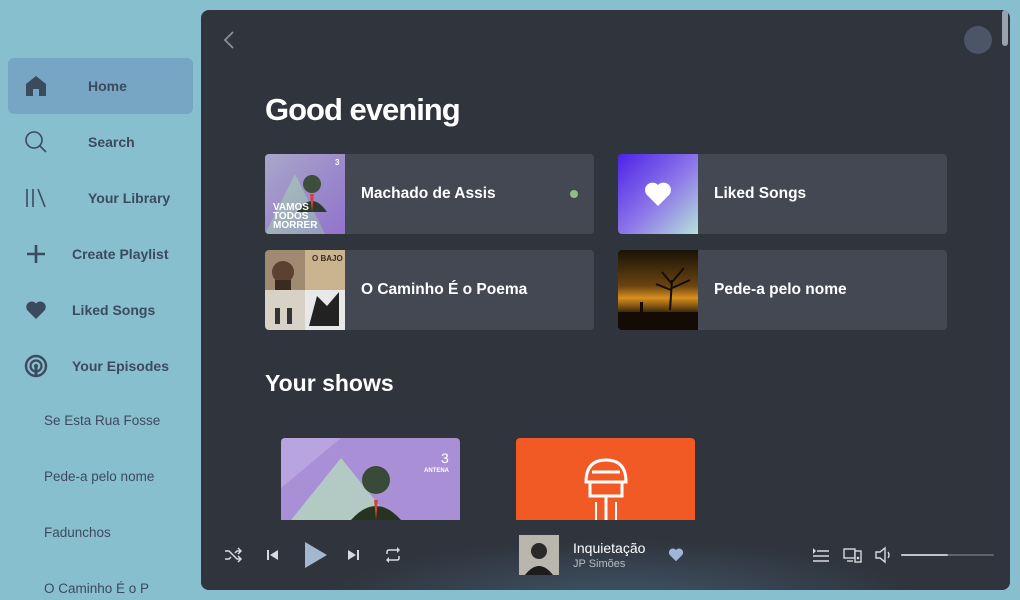  What do you see at coordinates (120, 366) in the screenshot?
I see `nav-your-episodes-label: Your Episodes` at bounding box center [120, 366].